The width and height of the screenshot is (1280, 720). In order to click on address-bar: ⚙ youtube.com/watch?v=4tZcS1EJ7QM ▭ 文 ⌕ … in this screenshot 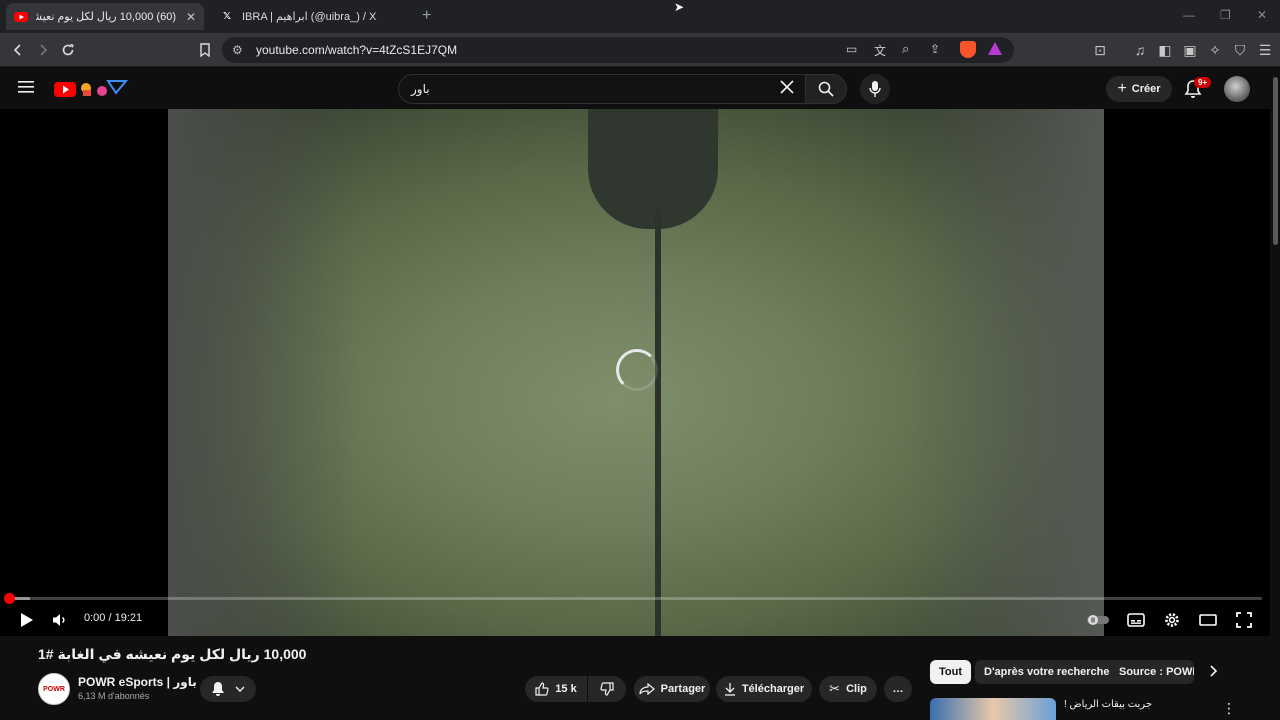, I will do `click(618, 50)`.